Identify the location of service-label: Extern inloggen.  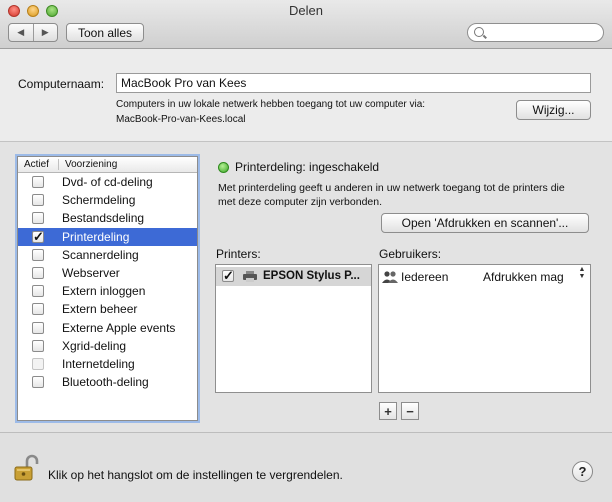
(104, 291).